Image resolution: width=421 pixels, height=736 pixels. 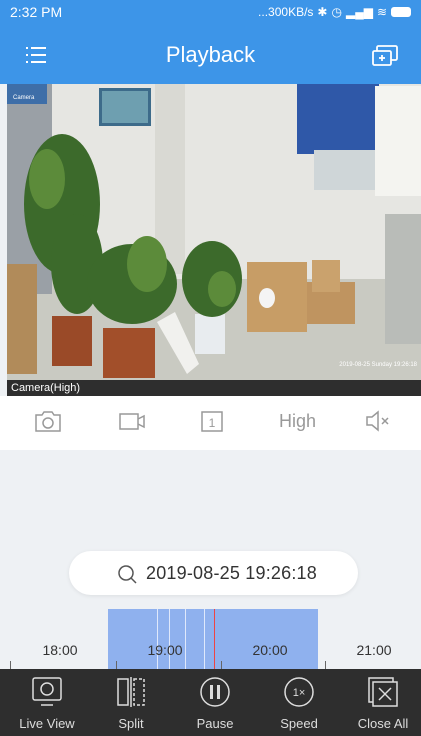 I want to click on live-view-button: Live View, so click(x=47, y=702).